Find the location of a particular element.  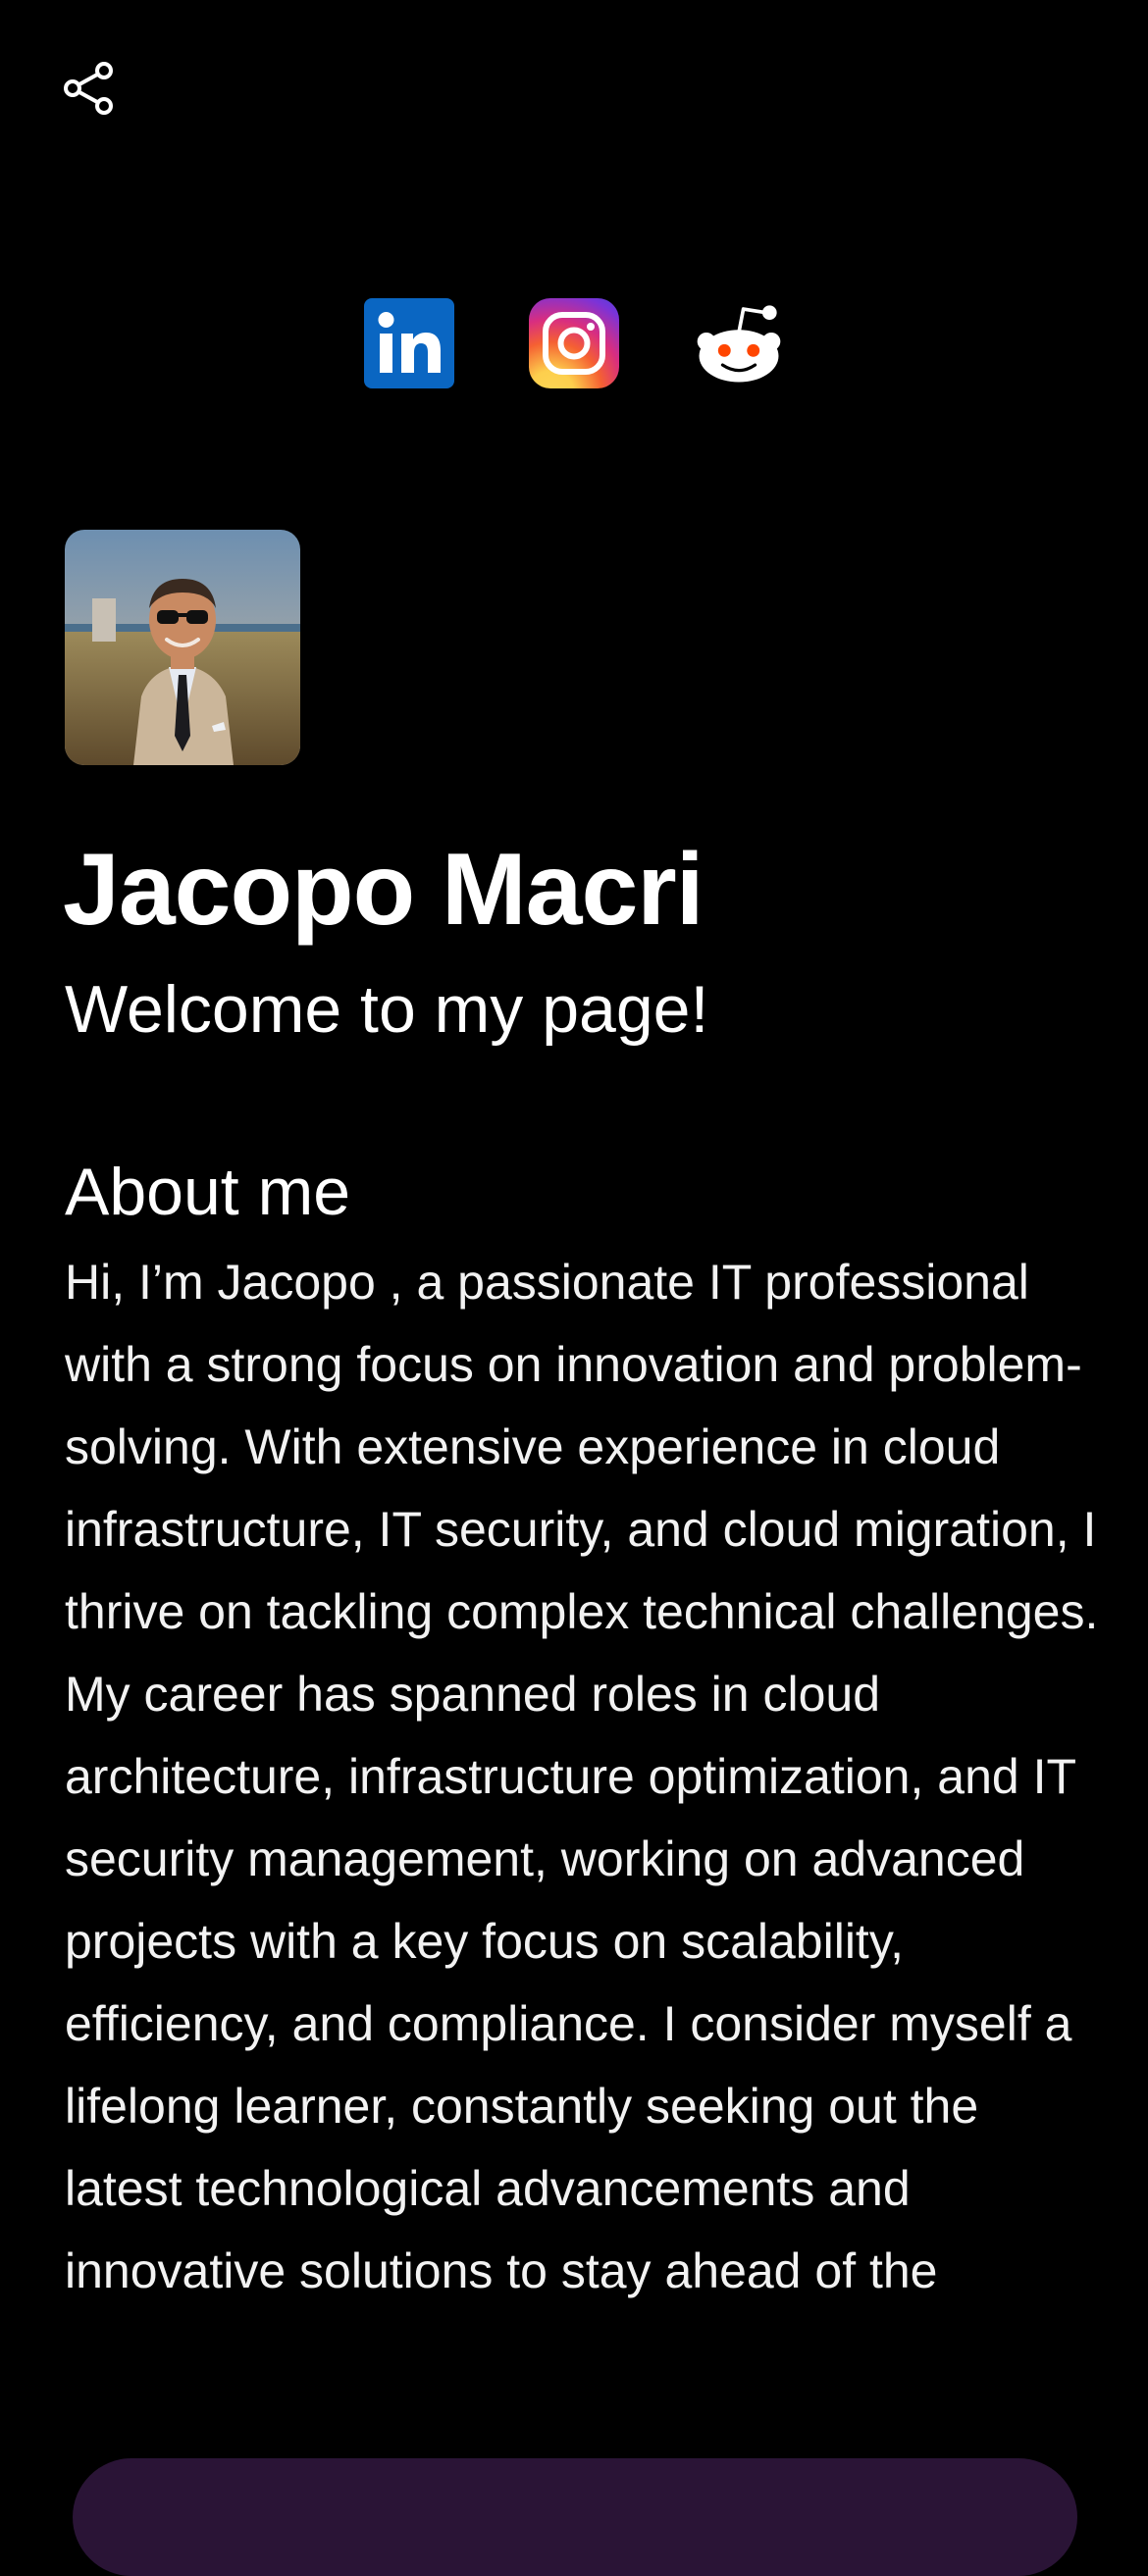

reddit-icon is located at coordinates (739, 344).